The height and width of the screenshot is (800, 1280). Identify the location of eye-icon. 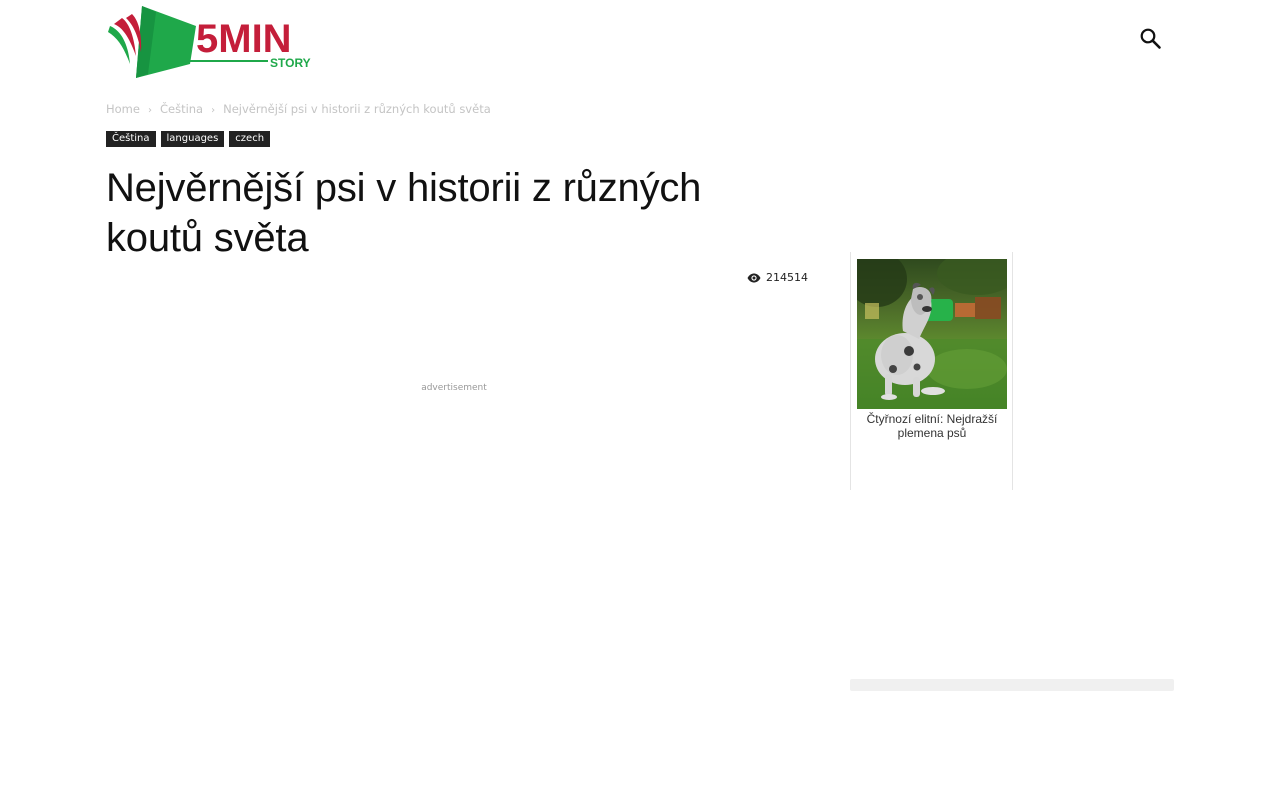
(754, 277).